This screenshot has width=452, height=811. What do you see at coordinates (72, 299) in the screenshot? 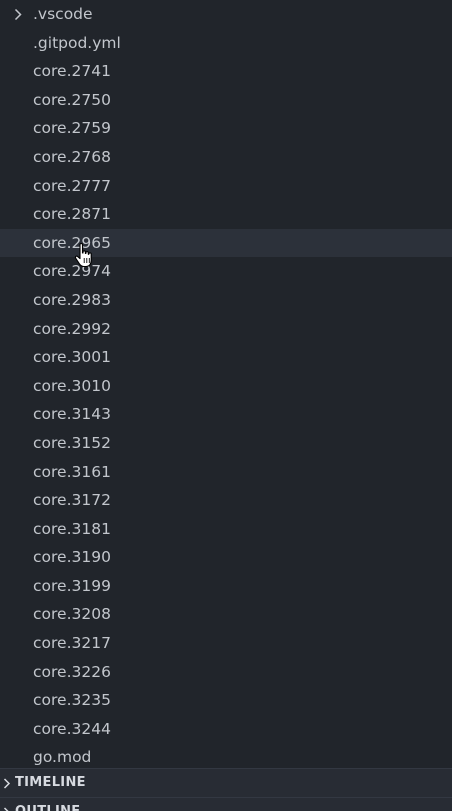
I see `file-label: core.2983` at bounding box center [72, 299].